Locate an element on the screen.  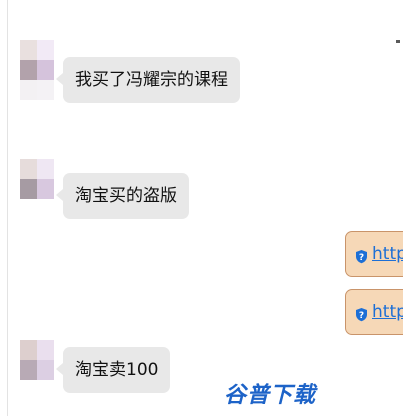
watermark-logo: 谷普下载 is located at coordinates (270, 395).